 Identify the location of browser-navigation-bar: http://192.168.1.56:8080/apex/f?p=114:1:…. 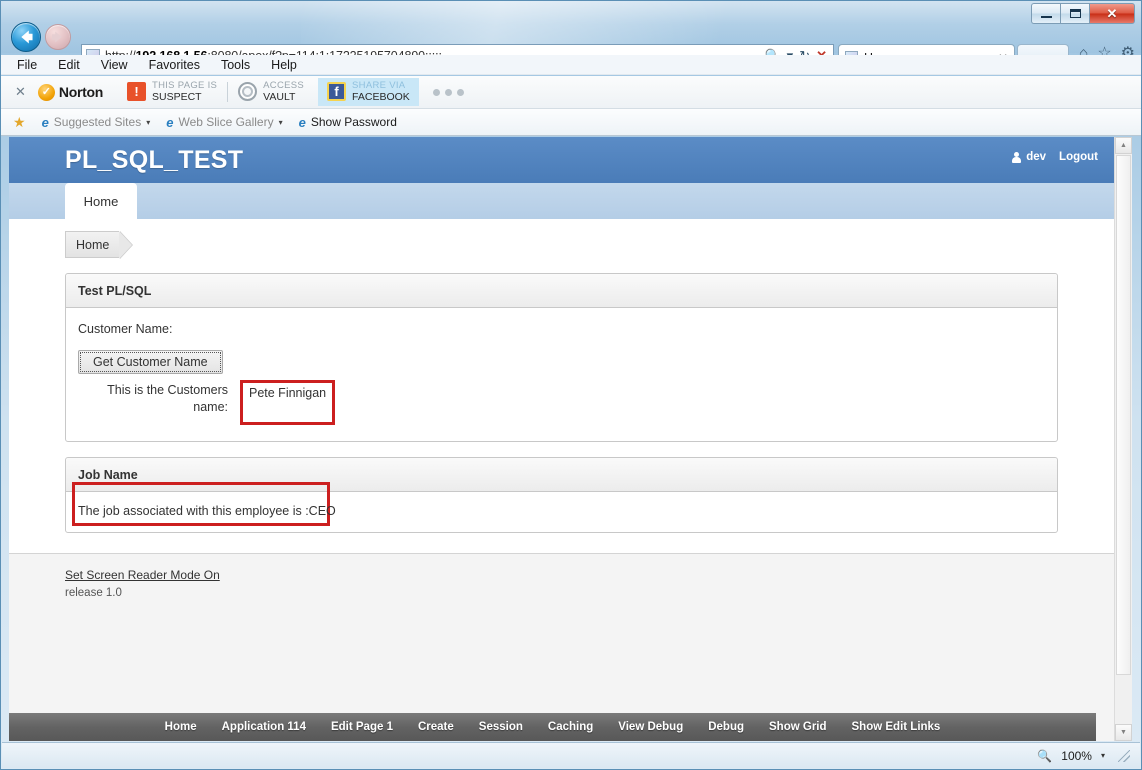
(571, 44).